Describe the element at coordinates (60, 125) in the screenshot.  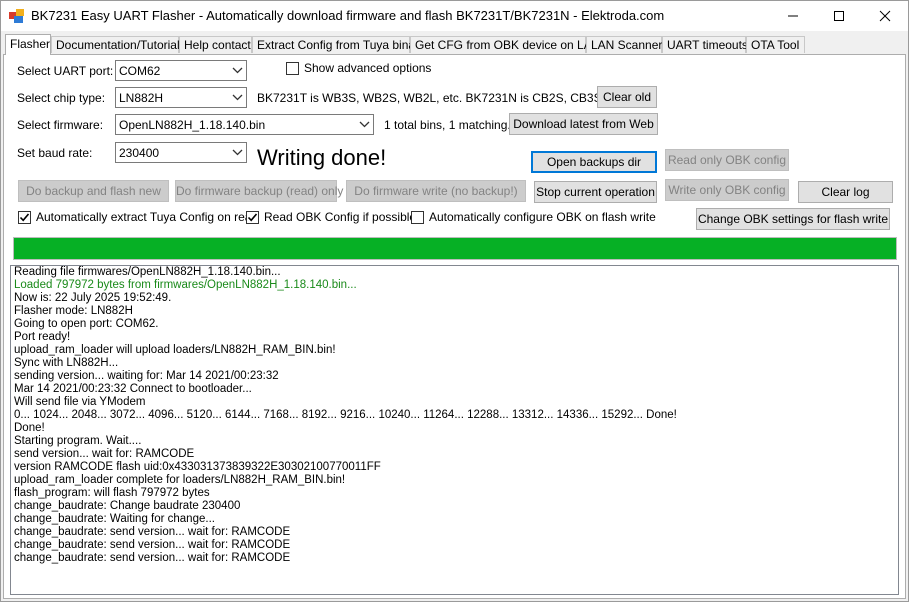
I see `firmware-label: Select firmware:` at that location.